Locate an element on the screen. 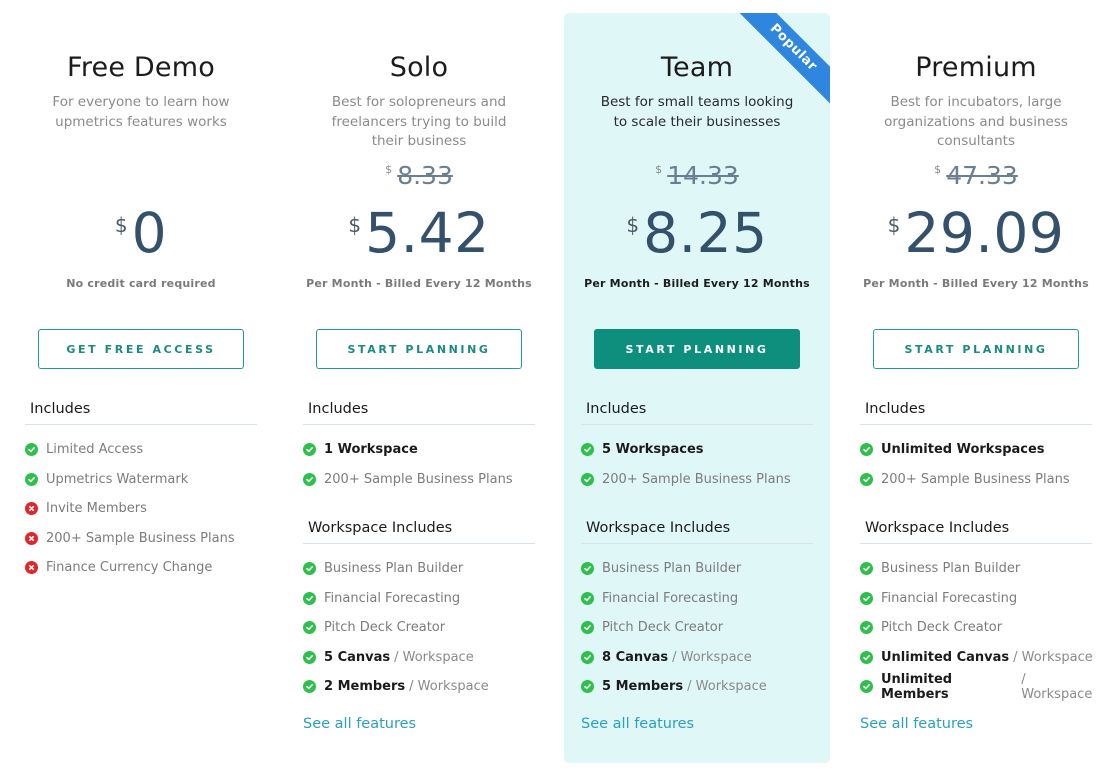 The height and width of the screenshot is (777, 1108). includes-list: 5 Workspaces 200+ Sample Business Plans is located at coordinates (699, 464).